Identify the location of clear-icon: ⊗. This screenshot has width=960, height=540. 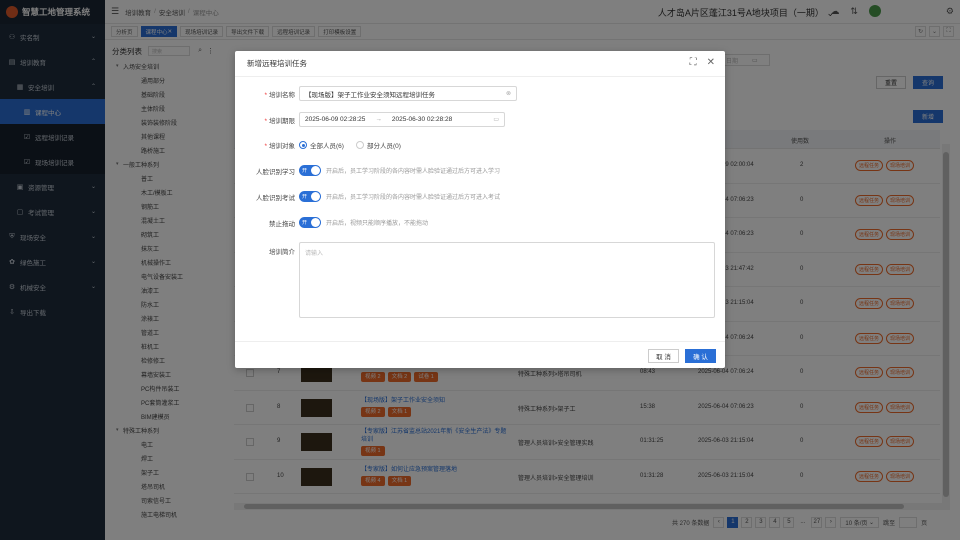
(508, 93).